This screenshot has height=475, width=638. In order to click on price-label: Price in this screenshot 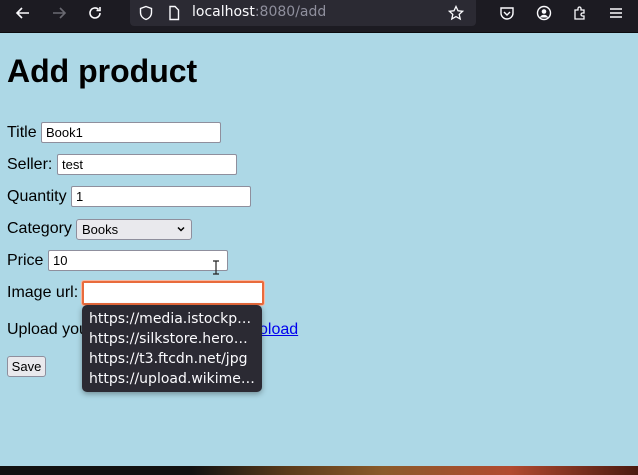, I will do `click(25, 260)`.